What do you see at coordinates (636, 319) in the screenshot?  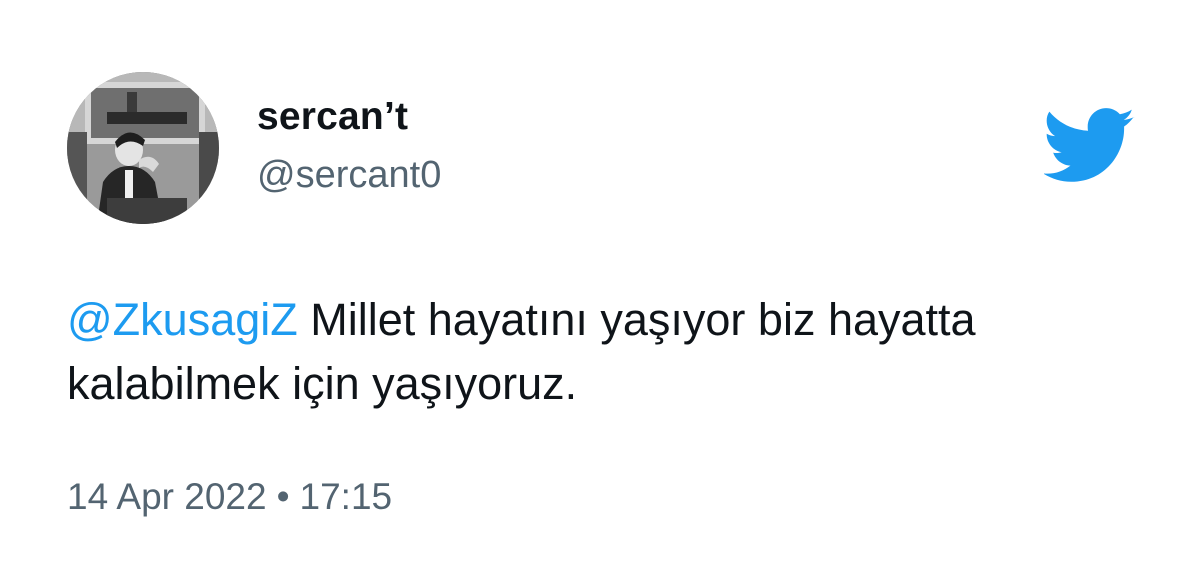 I see `tweet-text-line1: Millet hayatını yaşıyor biz hayatta` at bounding box center [636, 319].